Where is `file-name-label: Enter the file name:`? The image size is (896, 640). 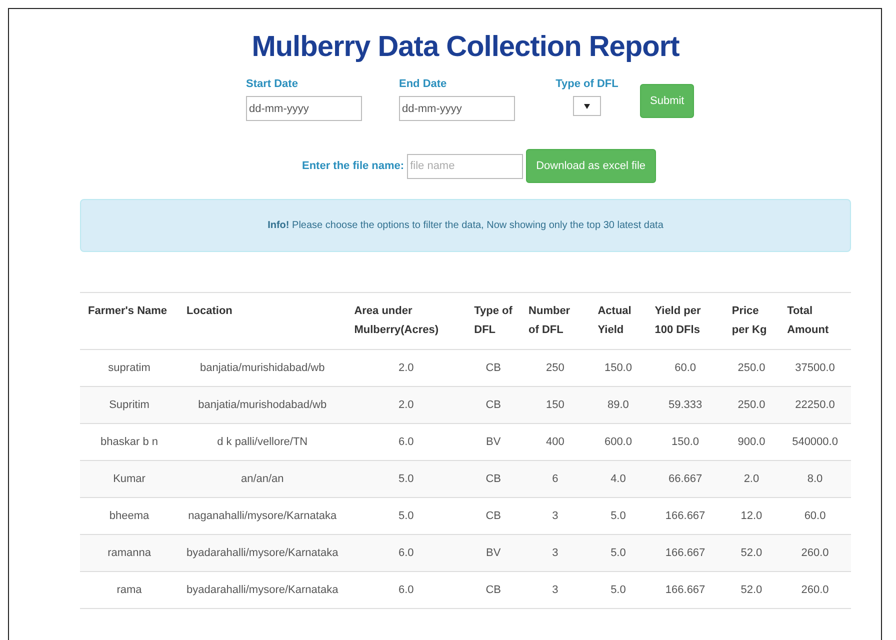
file-name-label: Enter the file name: is located at coordinates (353, 166).